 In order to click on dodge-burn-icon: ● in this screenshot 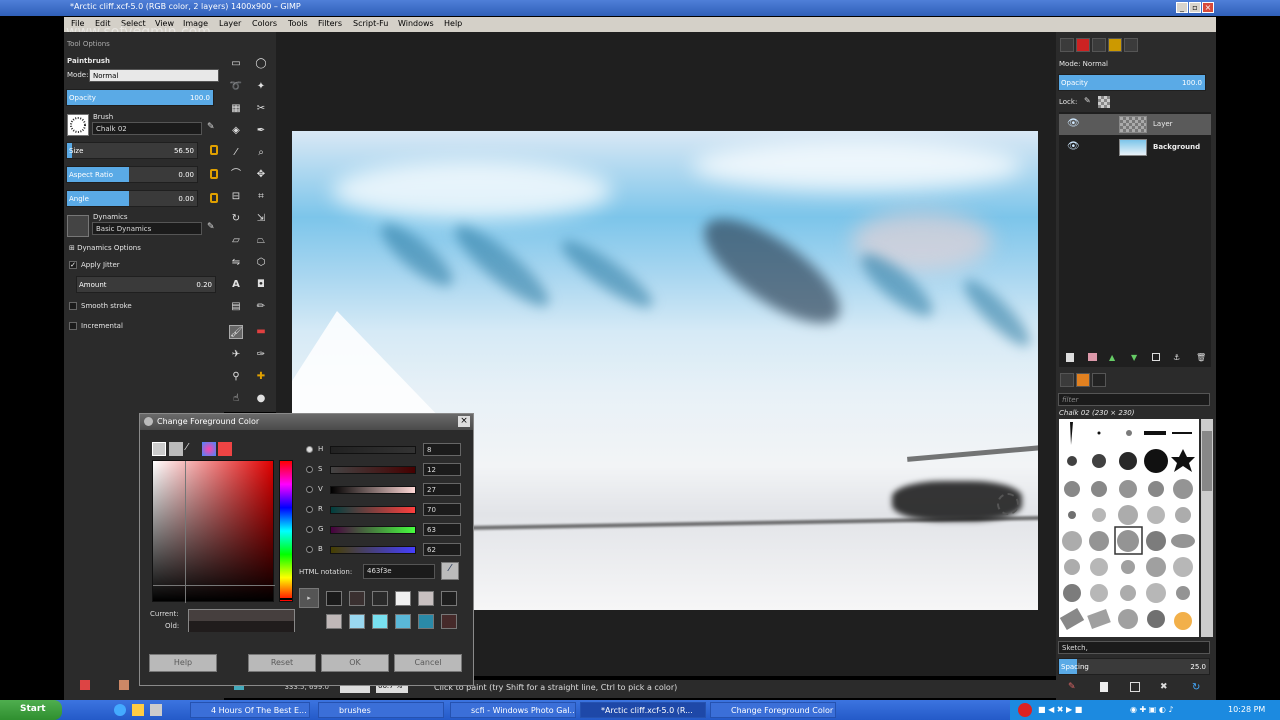, I will do `click(261, 399)`.